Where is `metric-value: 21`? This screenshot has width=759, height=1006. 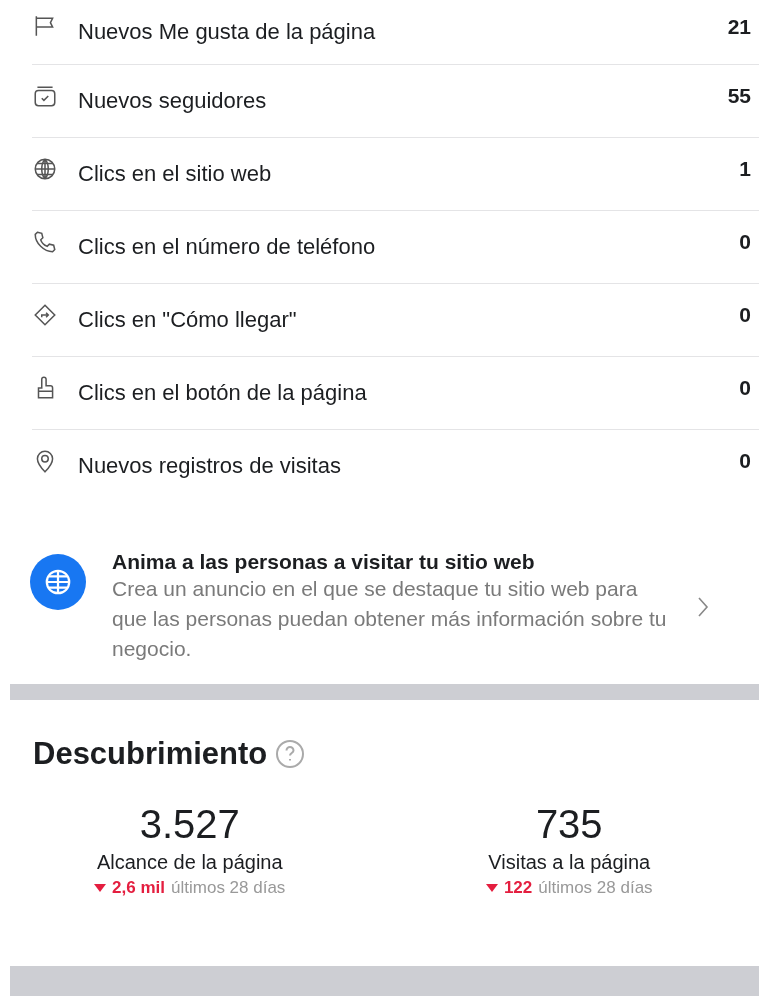
metric-value: 21 is located at coordinates (739, 27).